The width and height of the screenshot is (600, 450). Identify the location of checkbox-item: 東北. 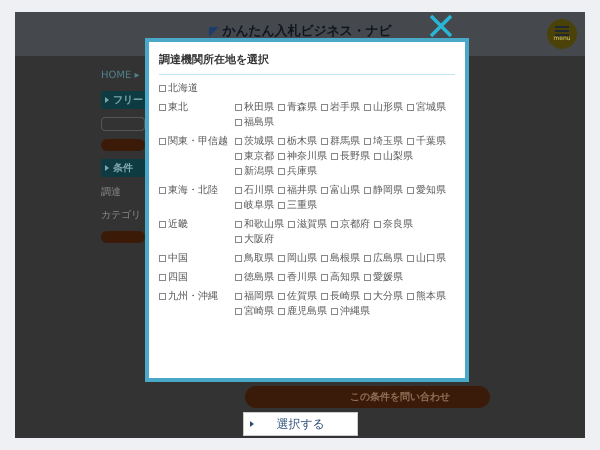
(197, 107).